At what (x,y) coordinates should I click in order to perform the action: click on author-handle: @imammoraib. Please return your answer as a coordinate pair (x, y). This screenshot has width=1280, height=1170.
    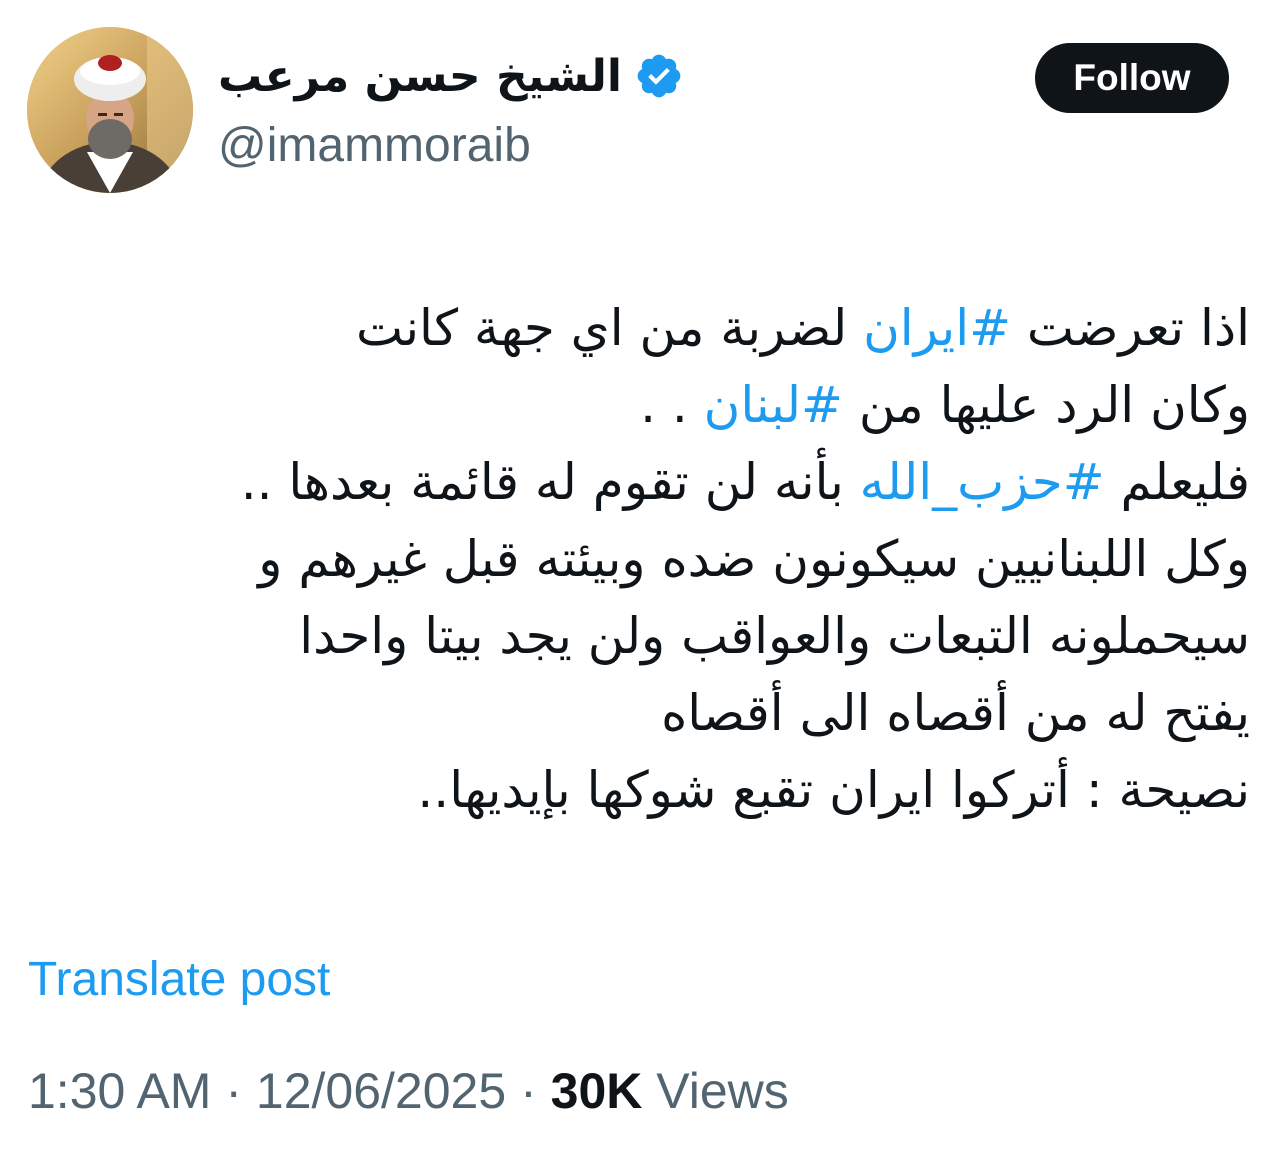
    Looking at the image, I should click on (374, 145).